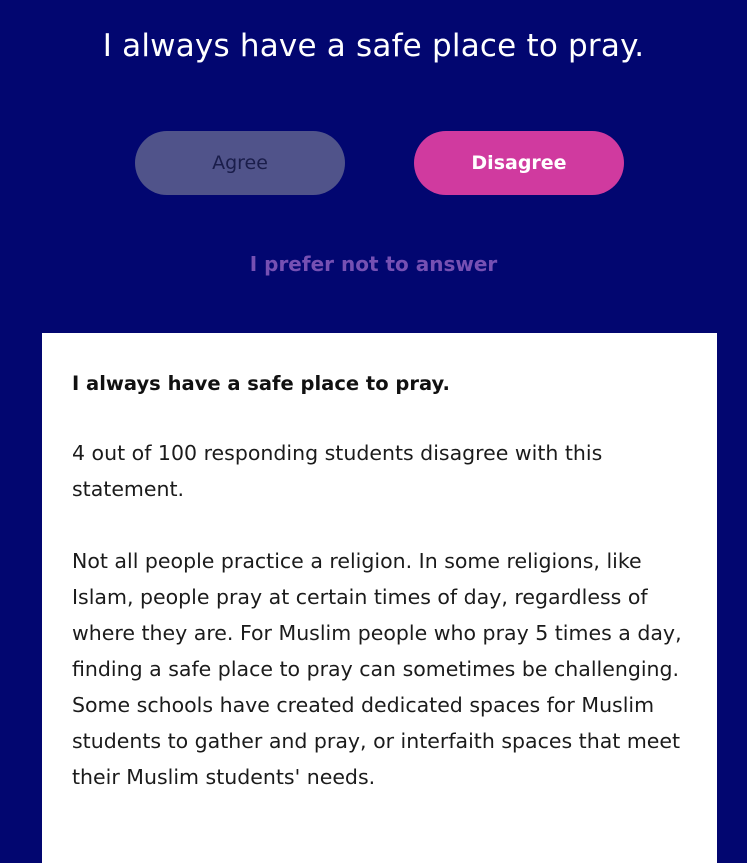  Describe the element at coordinates (373, 46) in the screenshot. I see `question-title: I always have a safe place to pray.` at that location.